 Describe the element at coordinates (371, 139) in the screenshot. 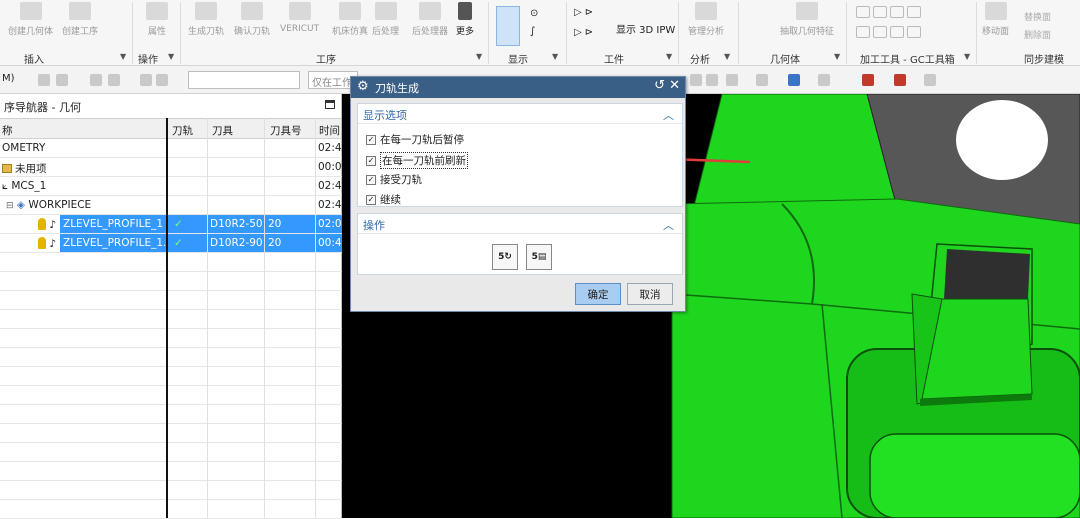

I see `pause-after-path-checkbox: ✓` at that location.